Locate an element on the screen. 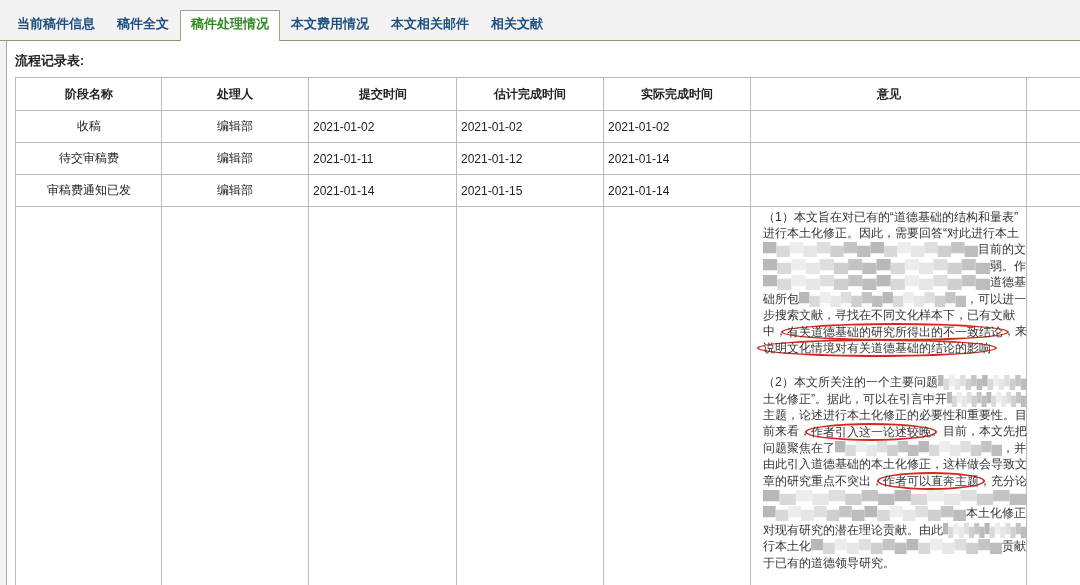 This screenshot has height=585, width=1080. column-header: 实际完成时间 is located at coordinates (677, 93).